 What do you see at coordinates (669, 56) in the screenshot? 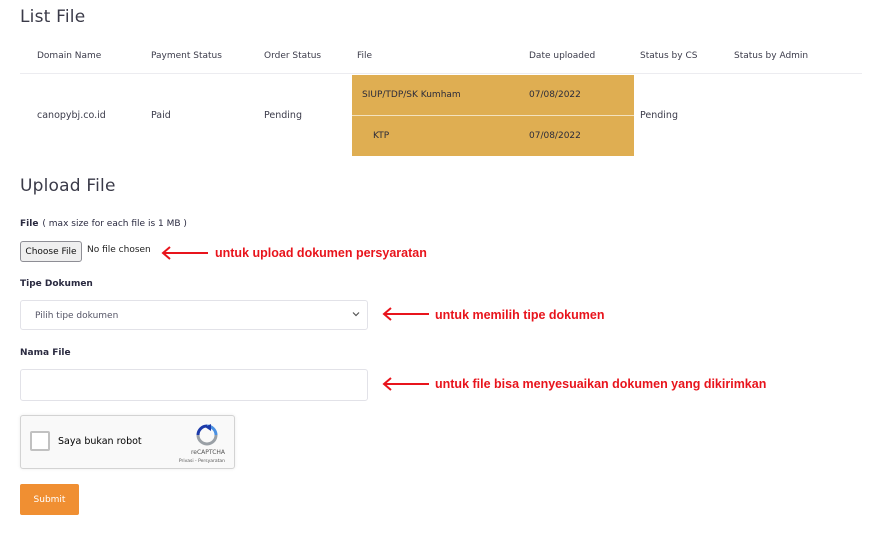
I see `col-status-cs: Status by CS` at bounding box center [669, 56].